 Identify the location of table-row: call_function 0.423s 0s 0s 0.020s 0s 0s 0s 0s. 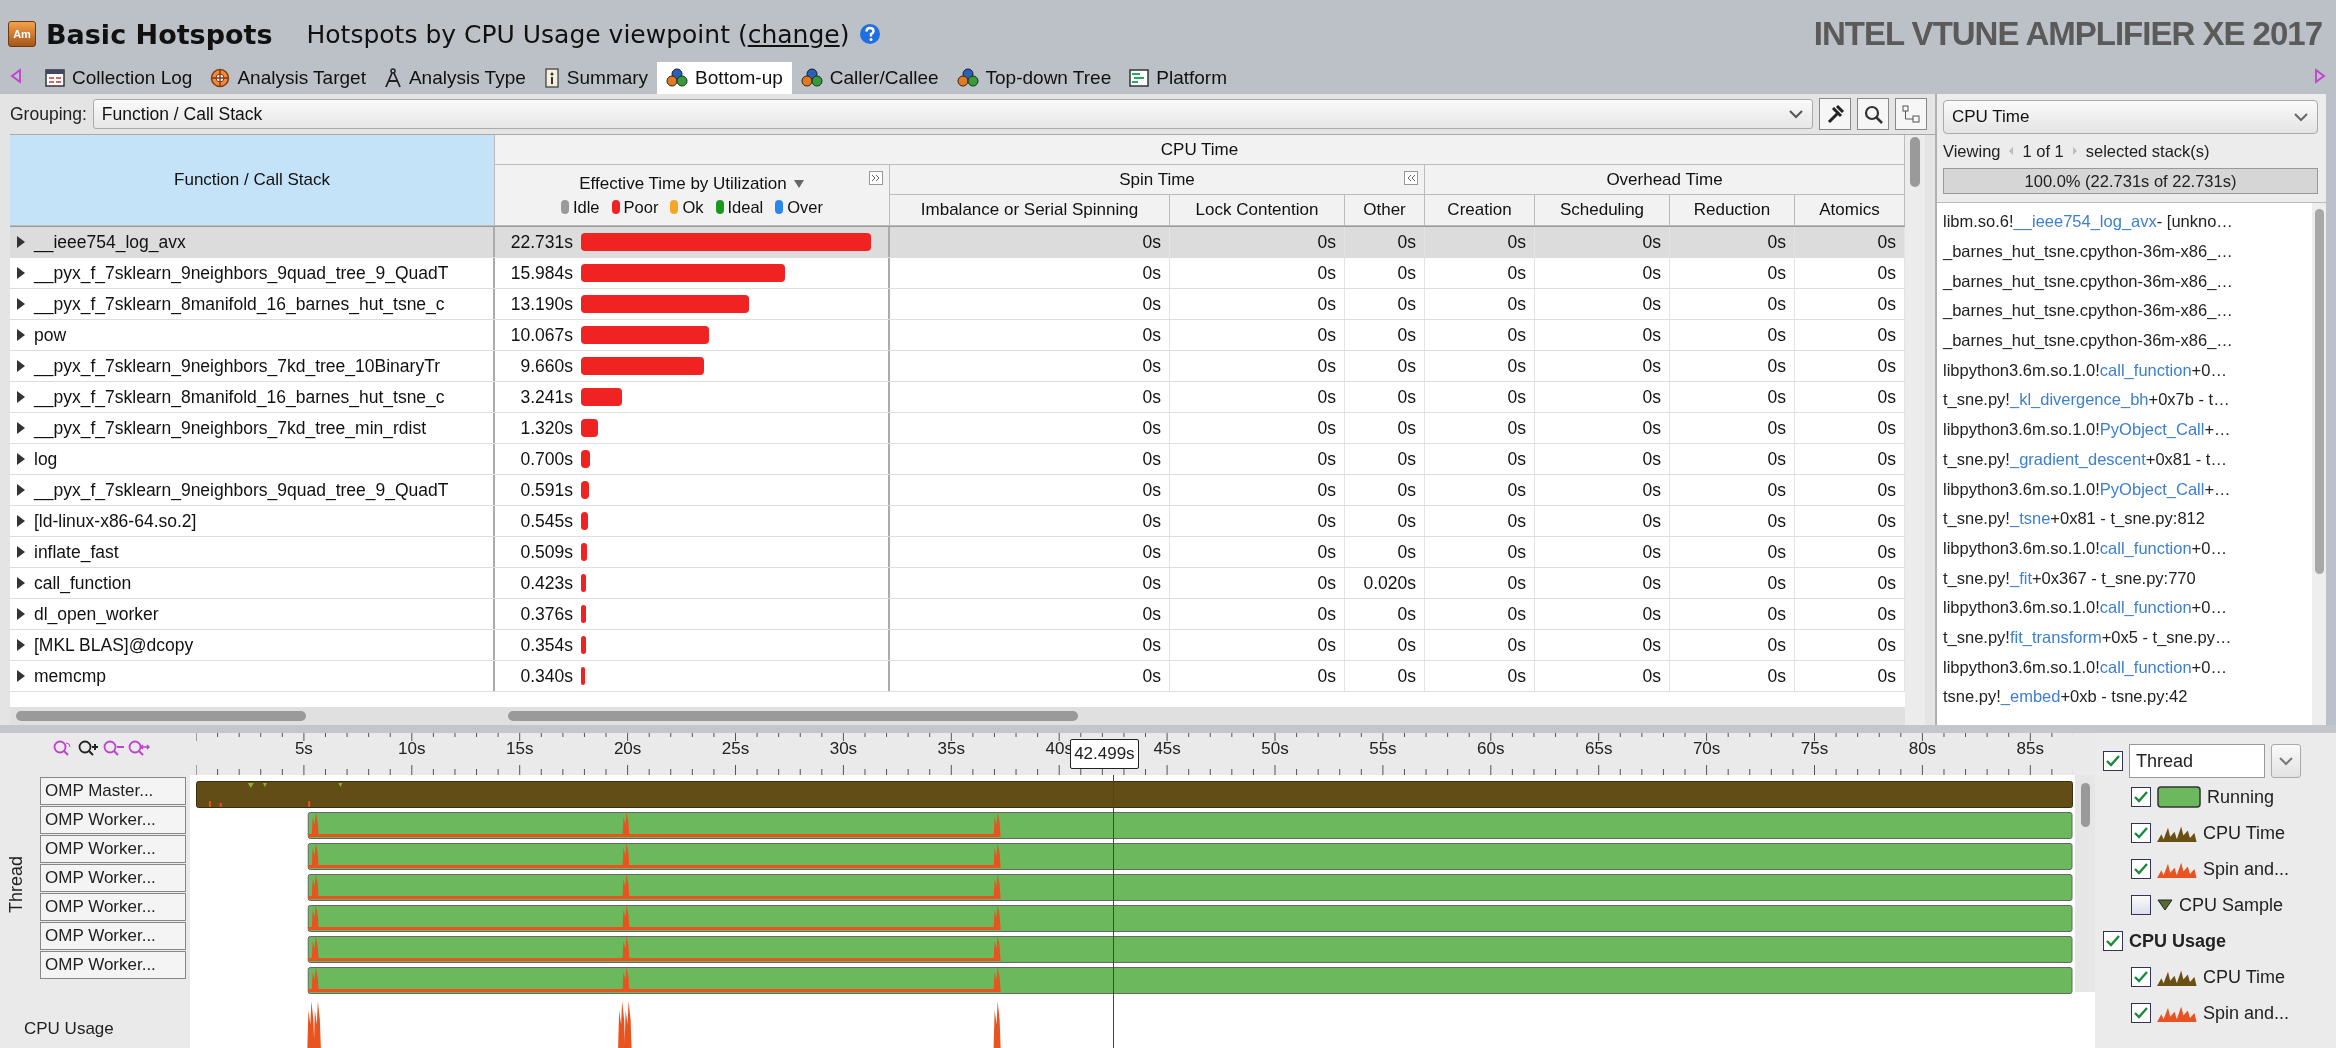
(957, 583).